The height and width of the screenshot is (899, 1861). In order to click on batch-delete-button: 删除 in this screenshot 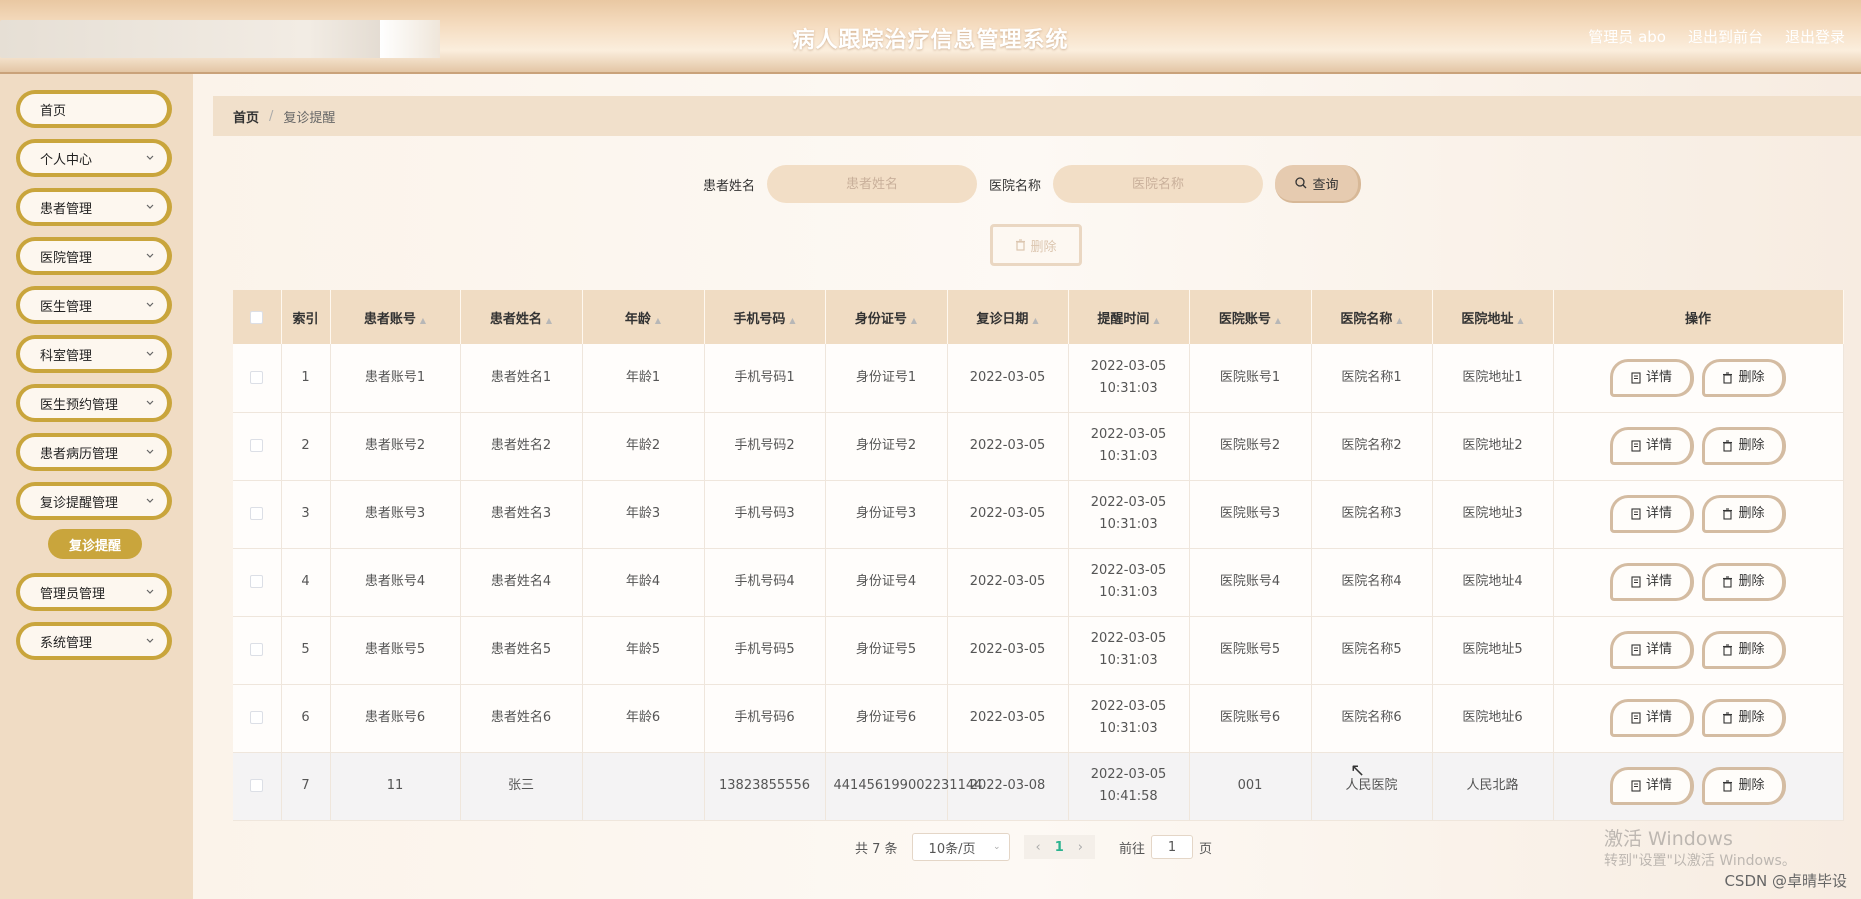, I will do `click(1036, 245)`.